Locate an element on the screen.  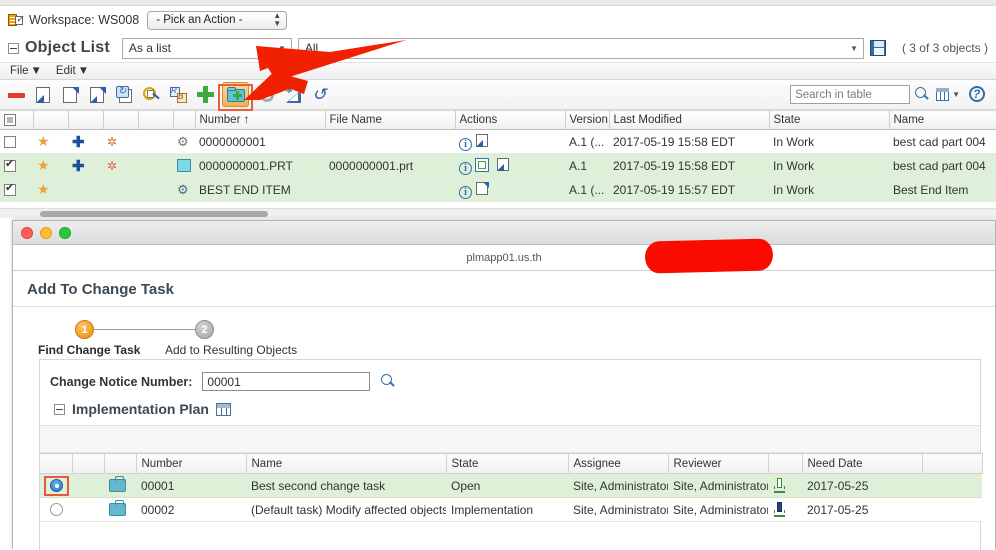
help-icon: ? is located at coordinates (977, 95).